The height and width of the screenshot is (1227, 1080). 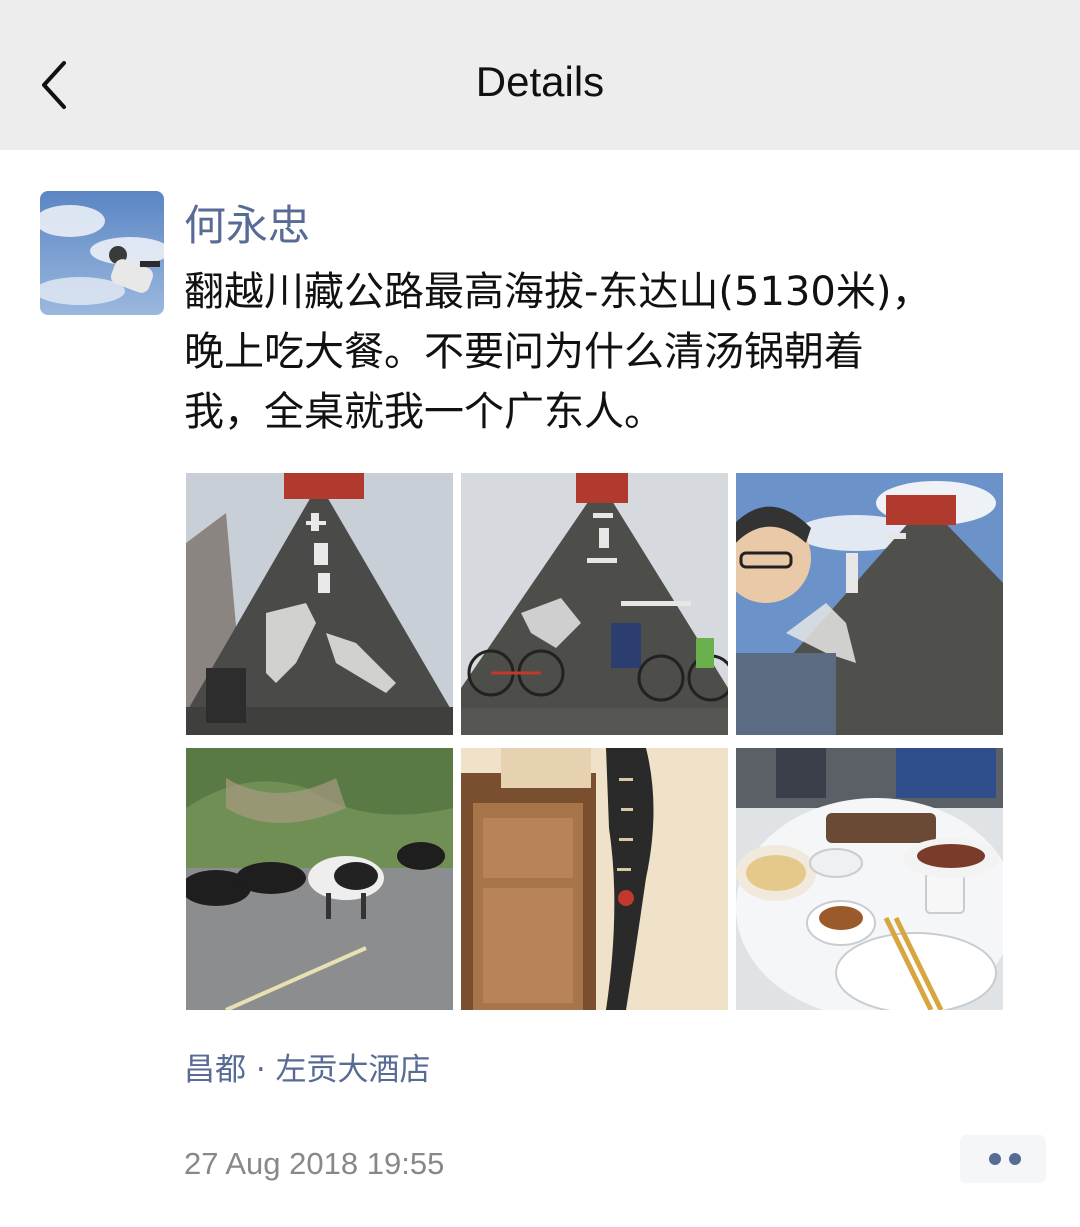 I want to click on location-link: 昌都 · 左贡大酒店, so click(x=307, y=1066).